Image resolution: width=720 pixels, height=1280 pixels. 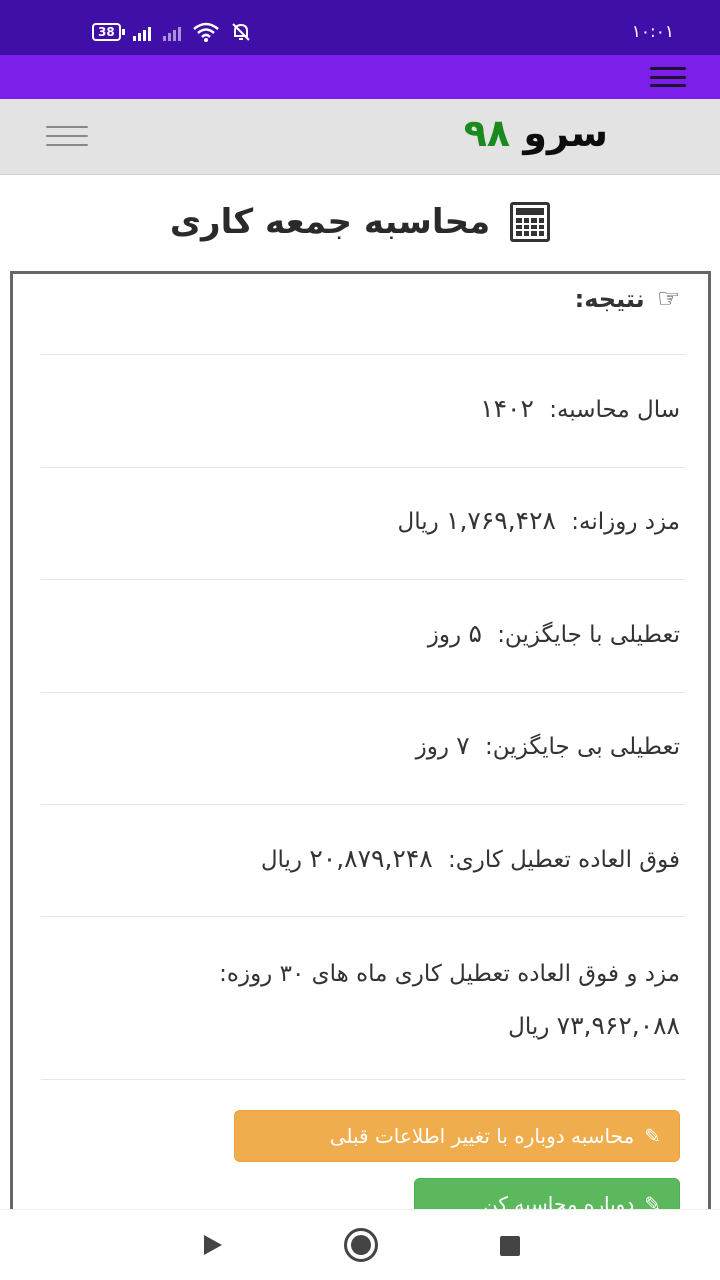 I want to click on system-nav-bar, so click(x=360, y=1244).